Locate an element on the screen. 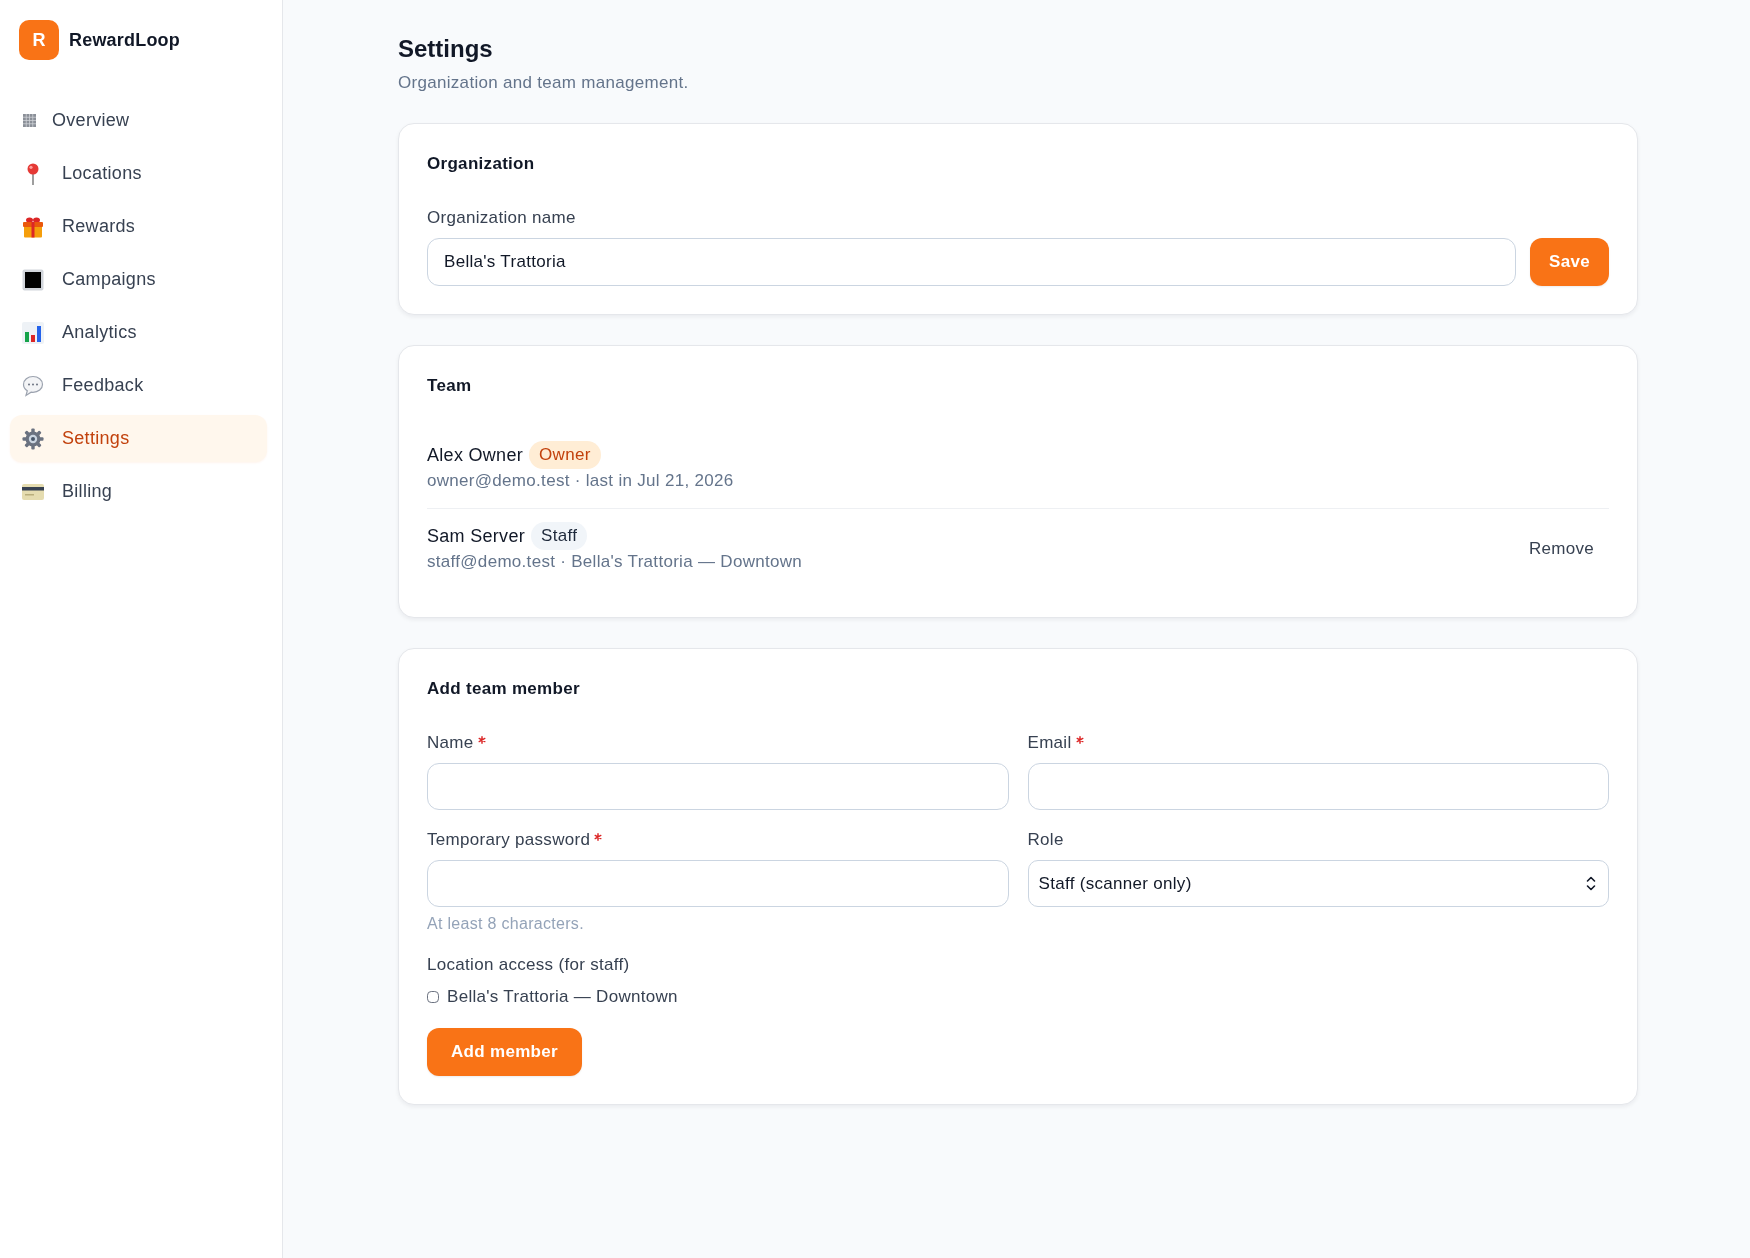  sidebar-item: Feedback is located at coordinates (138, 385).